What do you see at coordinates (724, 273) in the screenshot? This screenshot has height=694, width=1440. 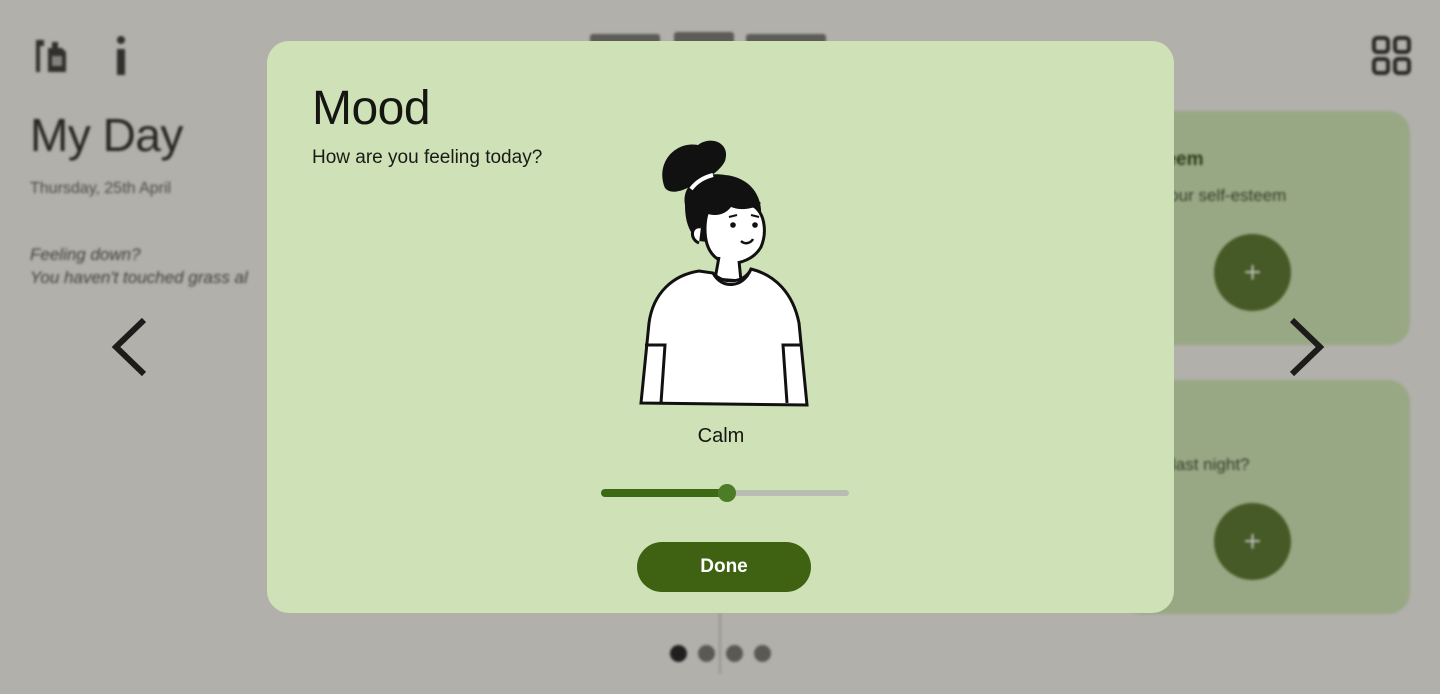 I see `calm-person-illustration` at bounding box center [724, 273].